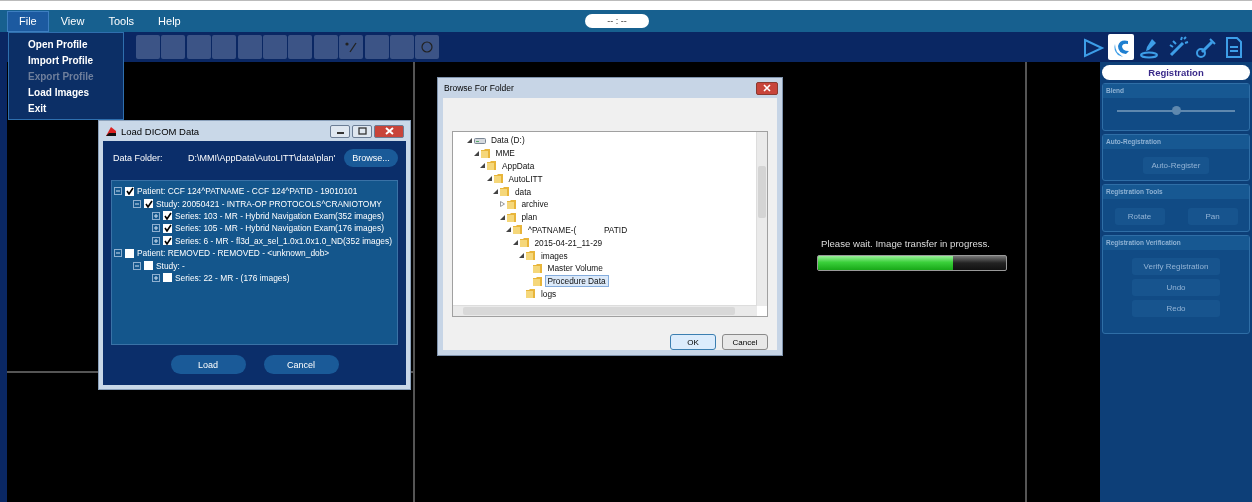 The width and height of the screenshot is (1252, 502). Describe the element at coordinates (479, 88) in the screenshot. I see `dialog-title: Browse For Folder` at that location.